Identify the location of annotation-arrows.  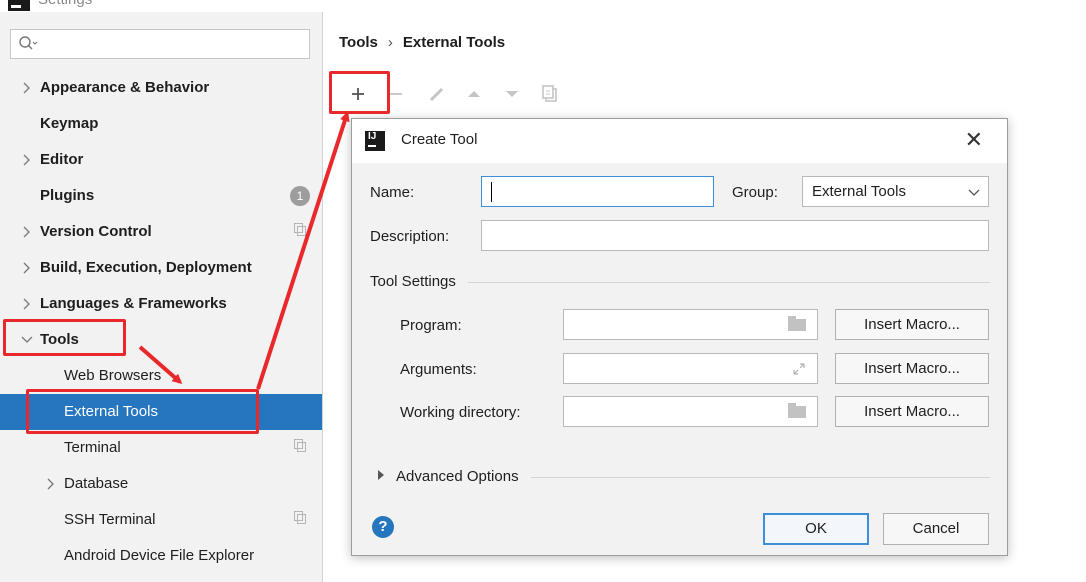
(244, 250).